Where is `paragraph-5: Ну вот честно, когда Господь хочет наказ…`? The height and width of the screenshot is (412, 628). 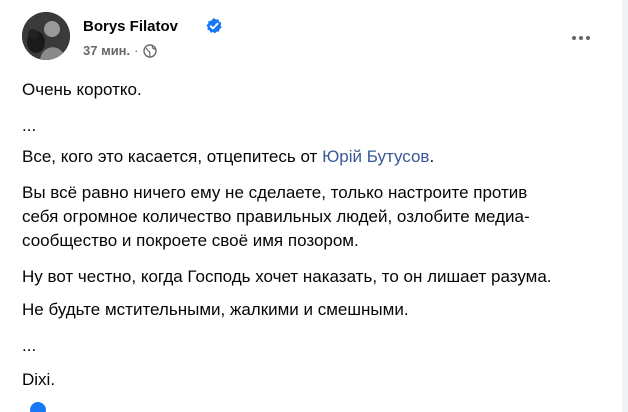 paragraph-5: Ну вот честно, когда Господь хочет наказ… is located at coordinates (287, 276).